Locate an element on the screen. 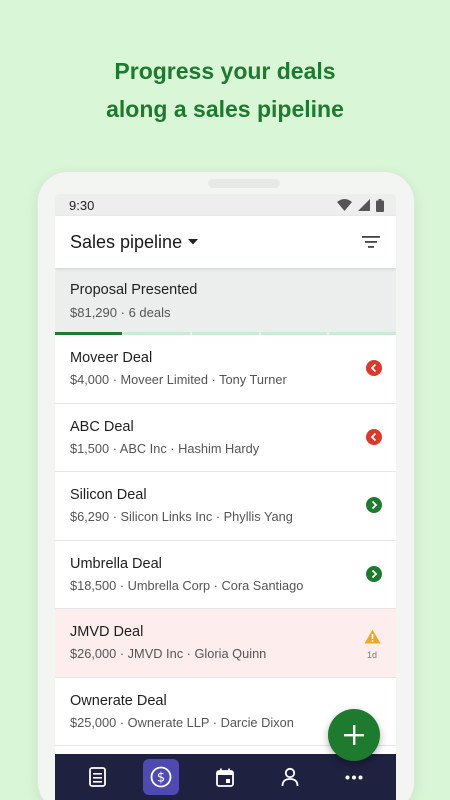 Image resolution: width=450 pixels, height=800 pixels. activities-icon is located at coordinates (97, 777).